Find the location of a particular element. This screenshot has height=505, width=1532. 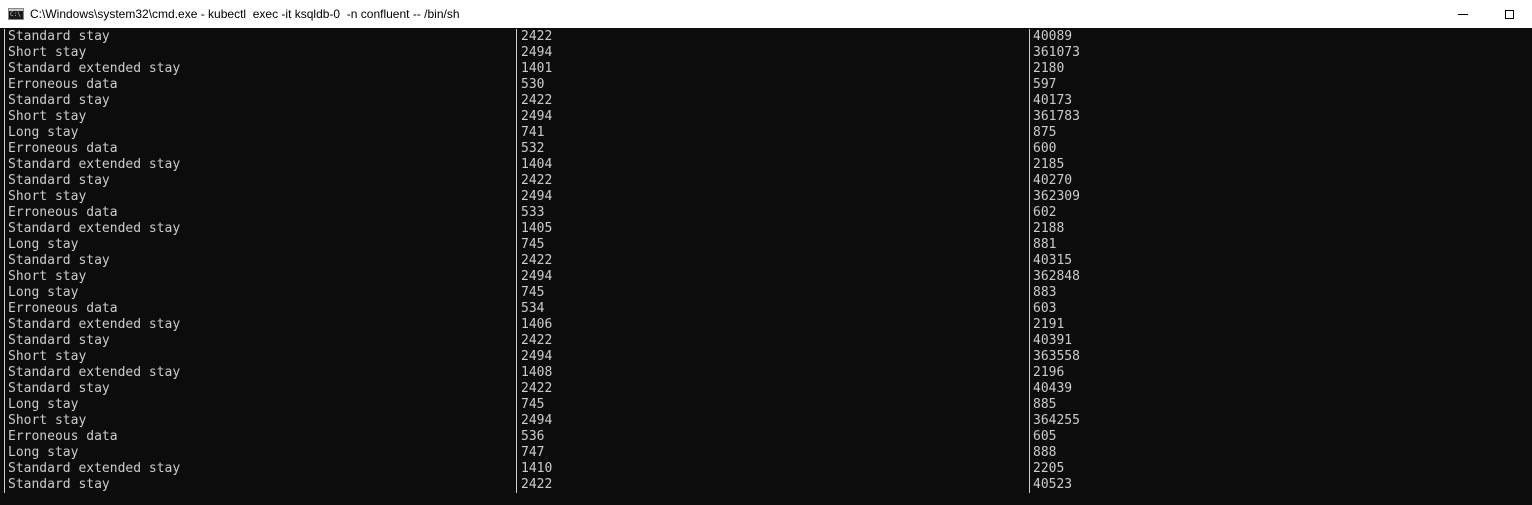

maximize-button is located at coordinates (1509, 14).